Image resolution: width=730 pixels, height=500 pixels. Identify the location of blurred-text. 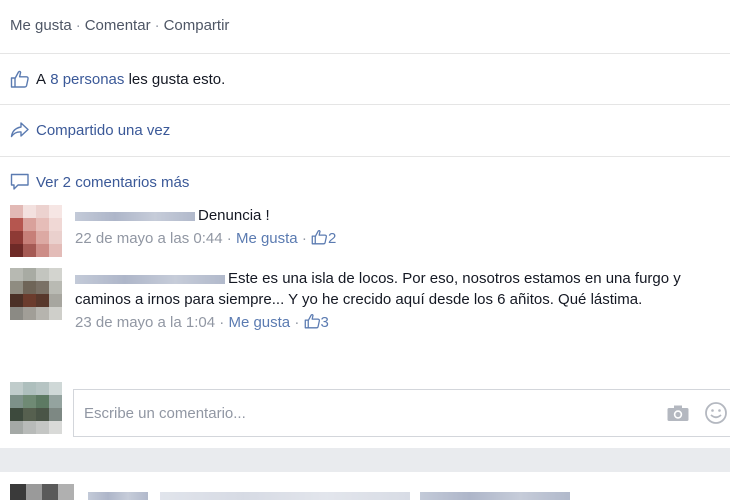
(285, 496).